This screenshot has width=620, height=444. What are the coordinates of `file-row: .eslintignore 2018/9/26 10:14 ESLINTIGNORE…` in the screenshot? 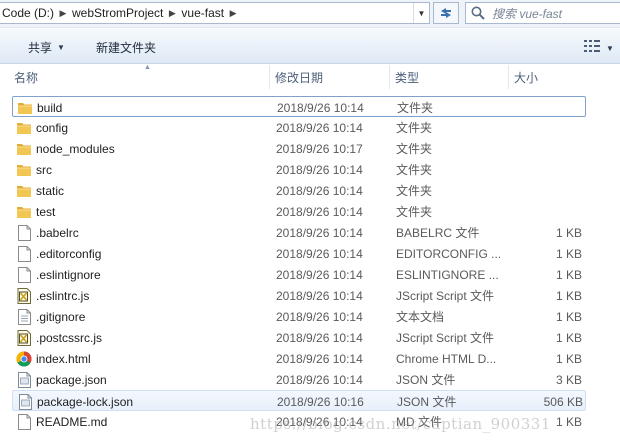 It's located at (299, 274).